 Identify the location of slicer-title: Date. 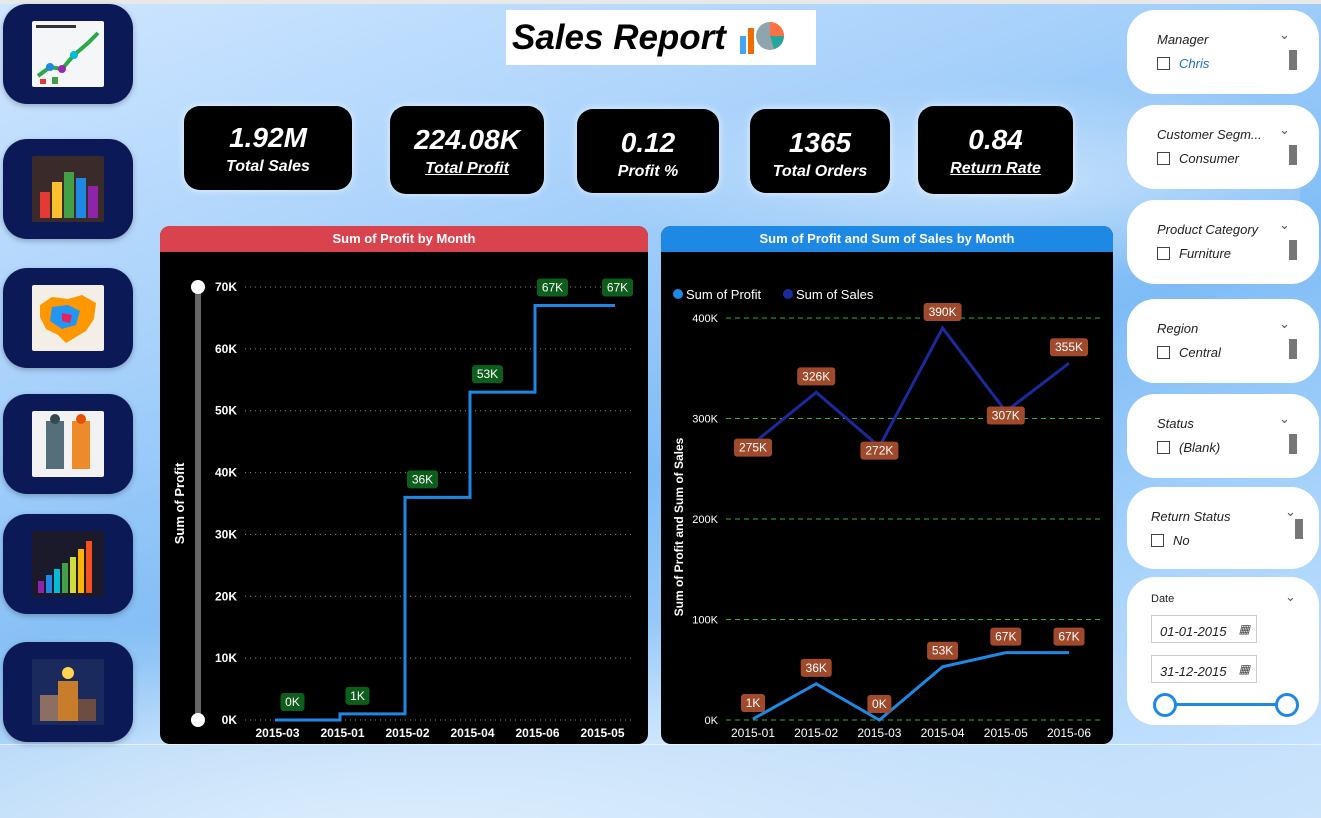
(1163, 599).